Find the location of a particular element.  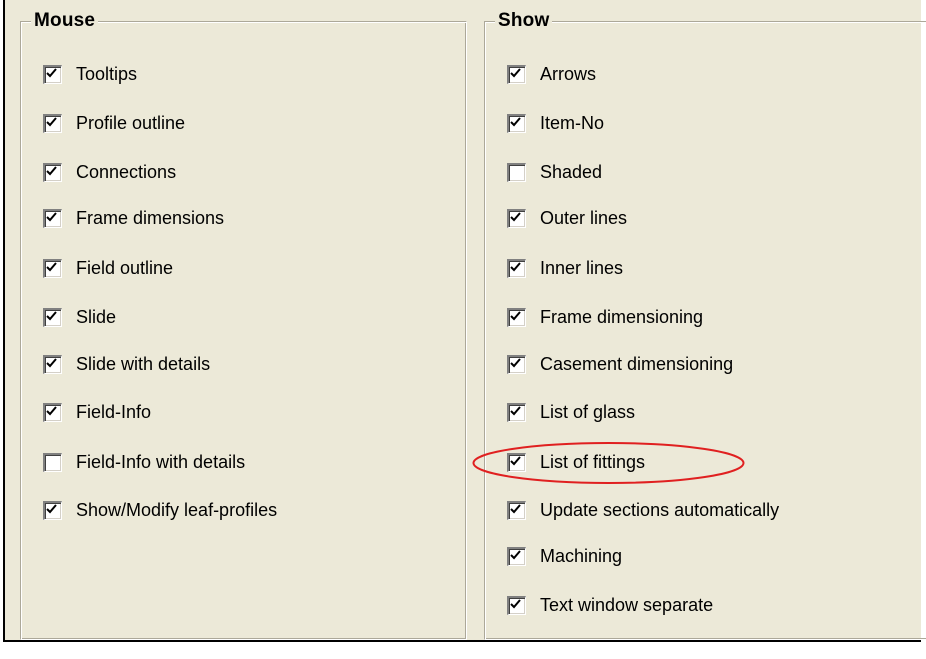

checkbox-shaded: Shaded is located at coordinates (554, 172).